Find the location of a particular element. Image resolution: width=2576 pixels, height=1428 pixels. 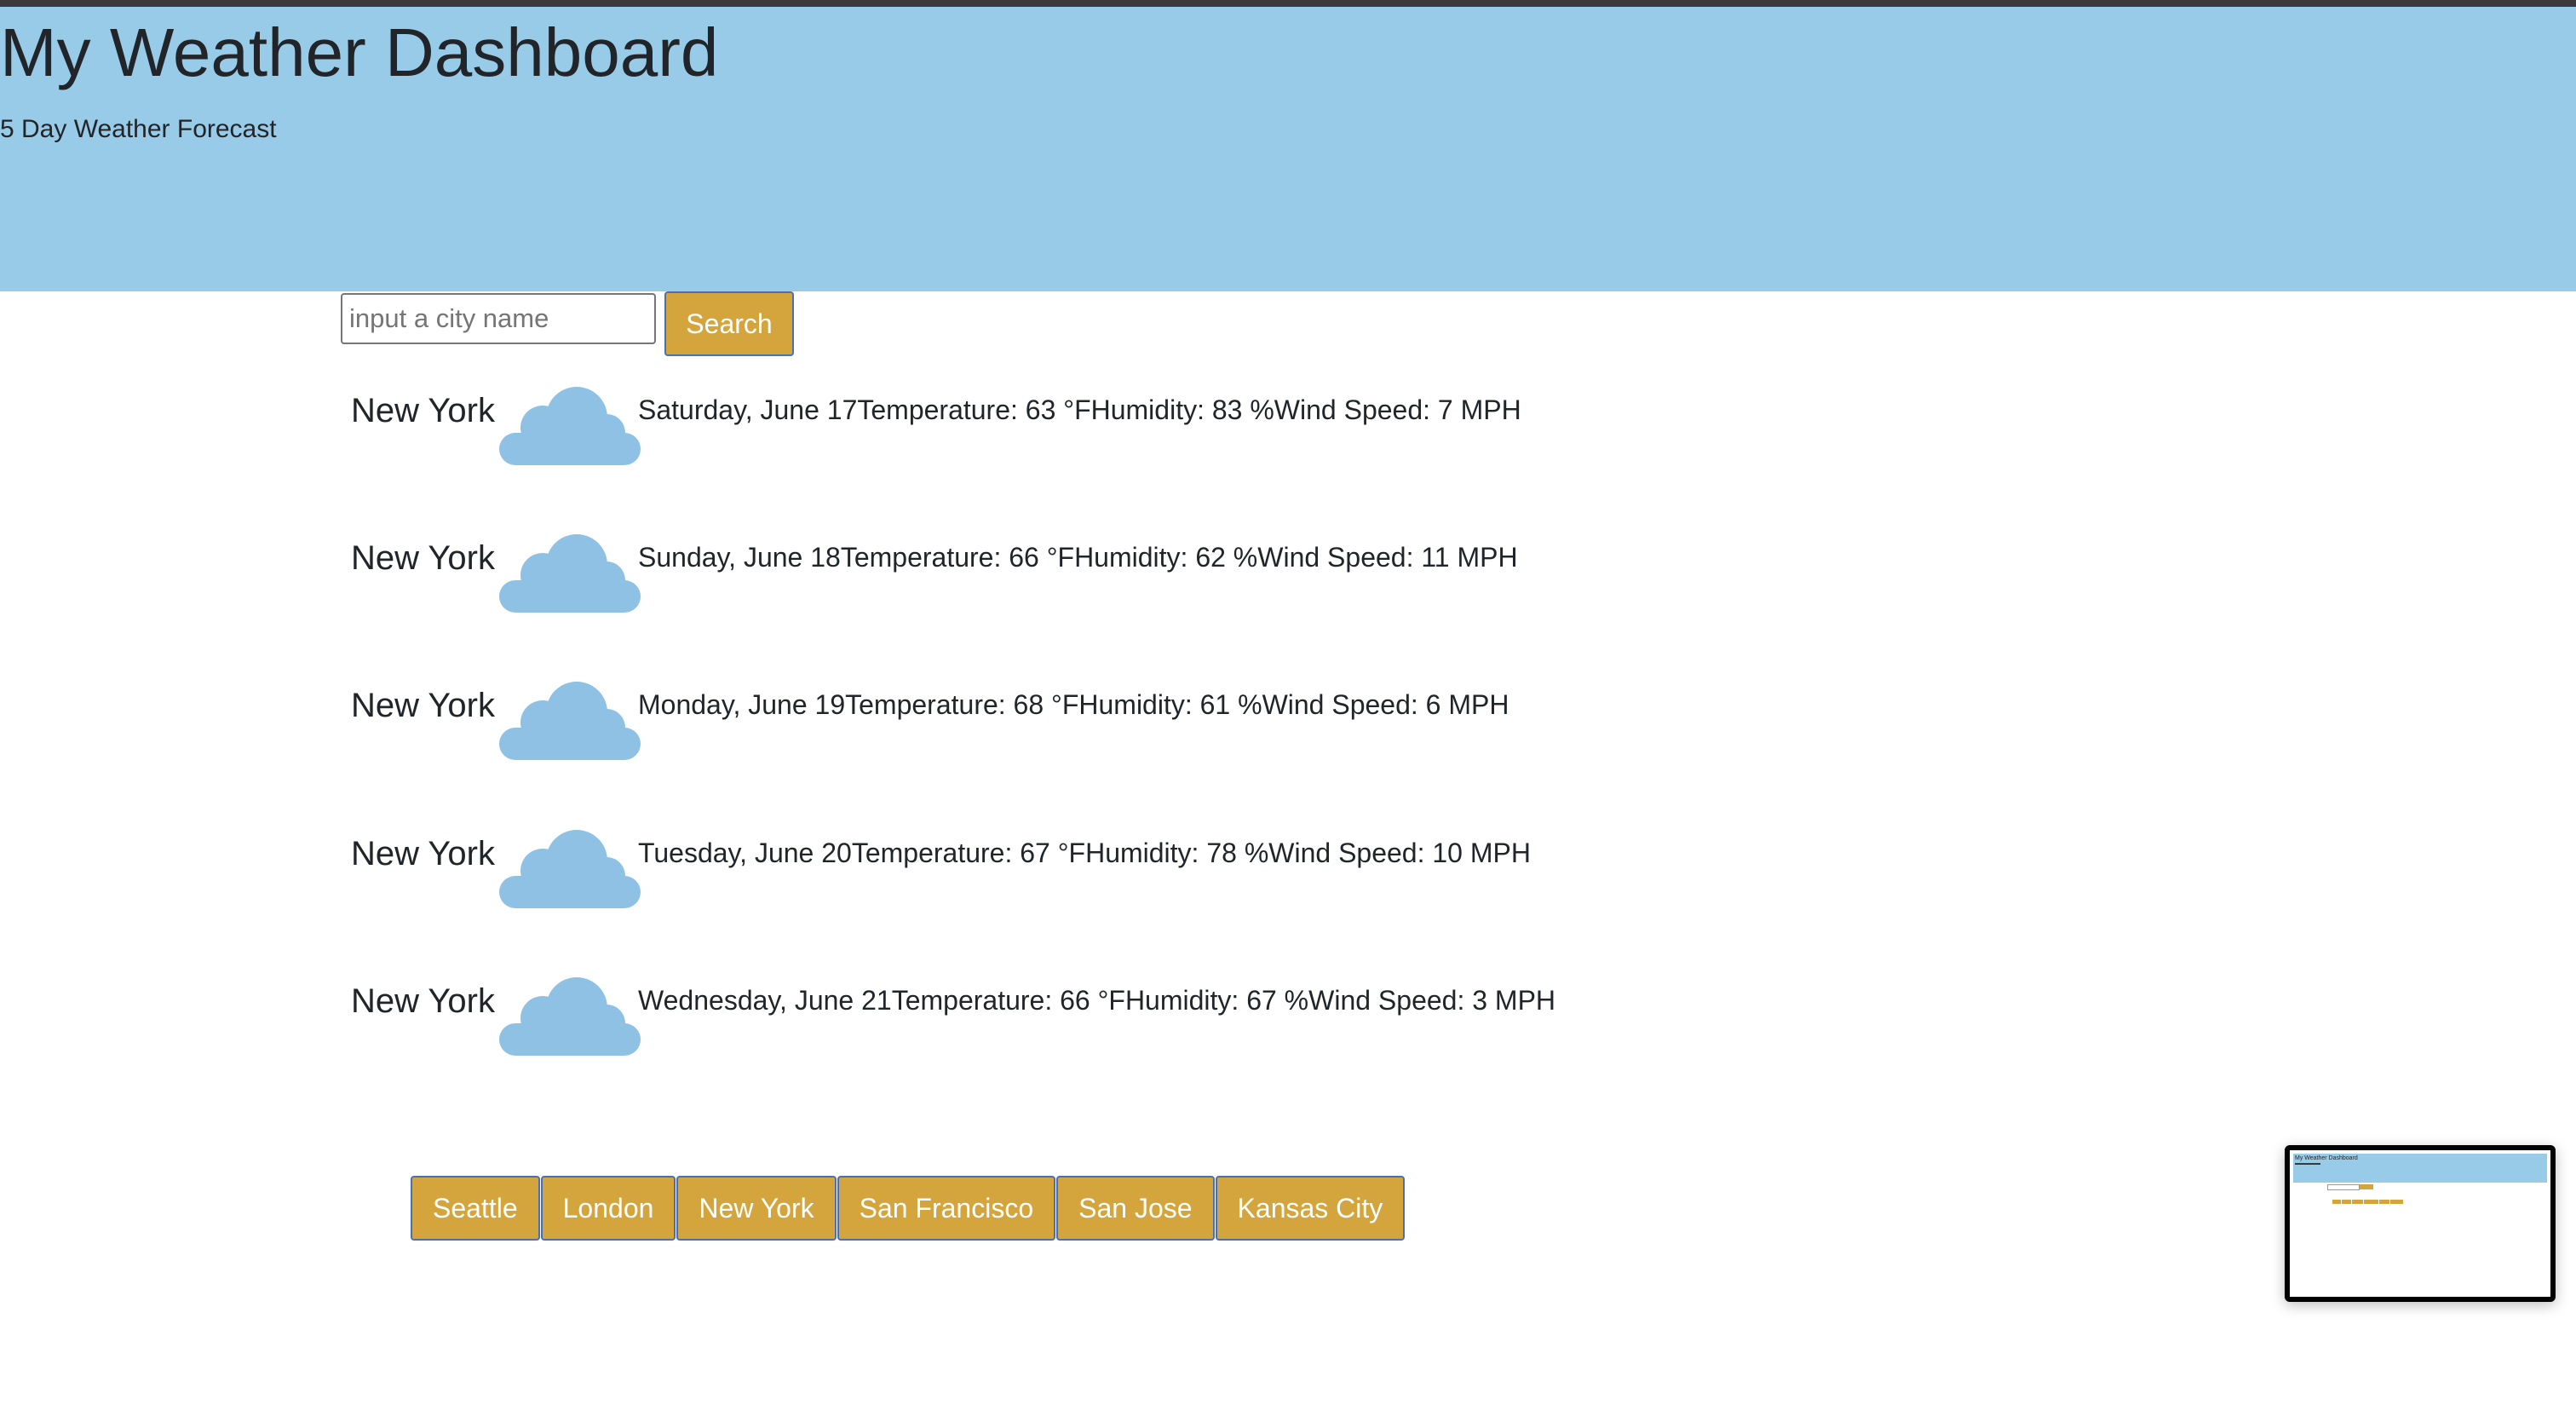

thumbnail-subtitle-line is located at coordinates (2307, 1164).